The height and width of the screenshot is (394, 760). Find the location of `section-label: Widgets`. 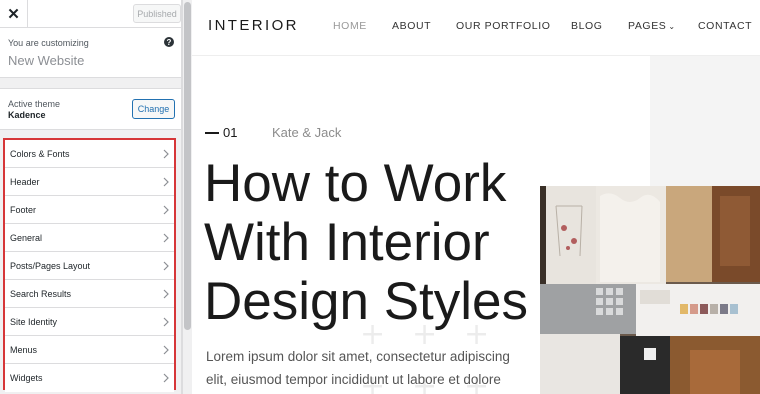

section-label: Widgets is located at coordinates (26, 378).